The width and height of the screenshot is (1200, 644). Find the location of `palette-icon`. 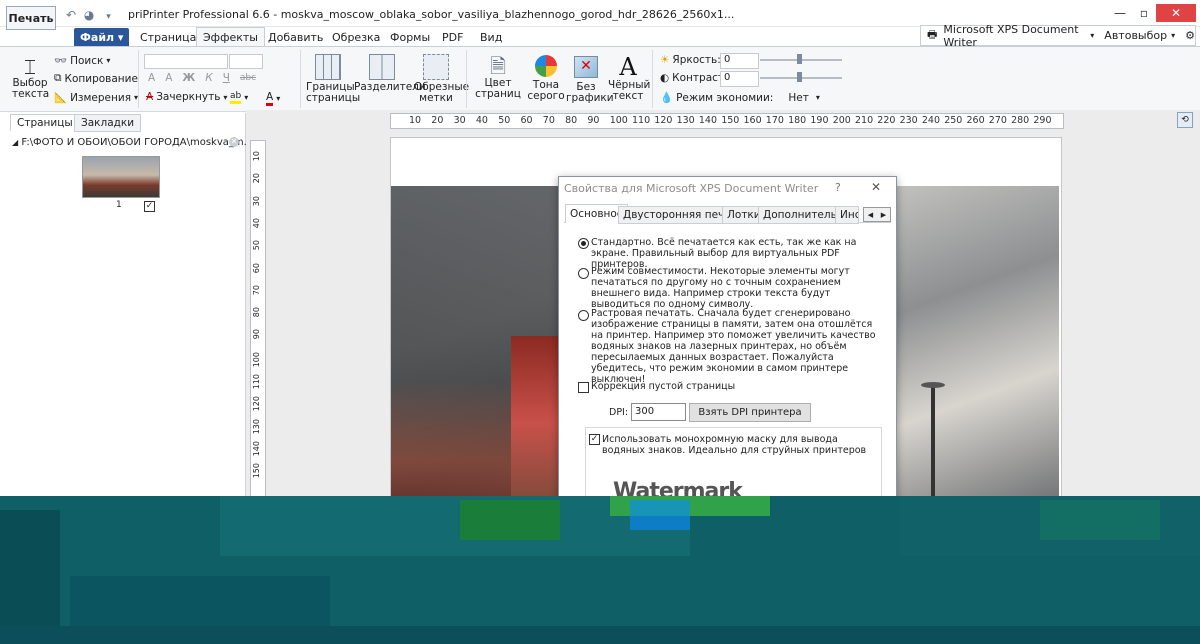

palette-icon is located at coordinates (546, 66).